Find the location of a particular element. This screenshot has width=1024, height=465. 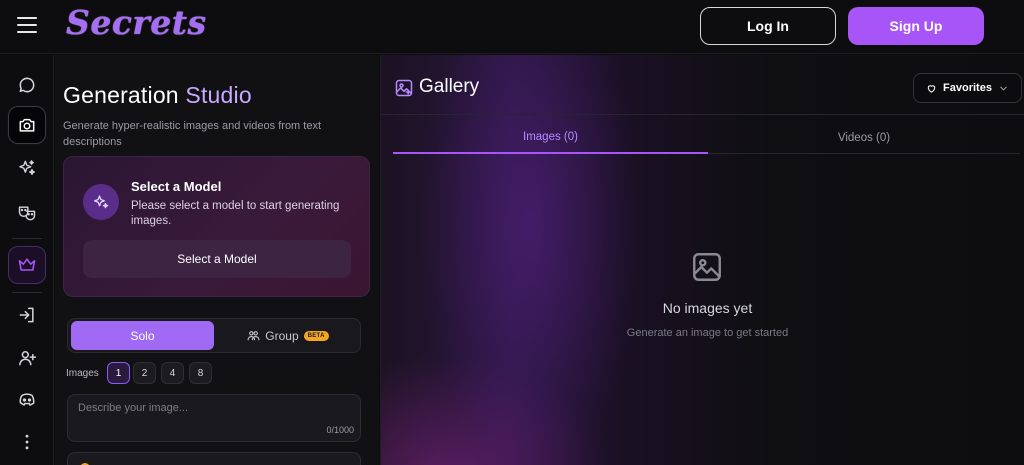

rail-item-roleplay is located at coordinates (27, 213).